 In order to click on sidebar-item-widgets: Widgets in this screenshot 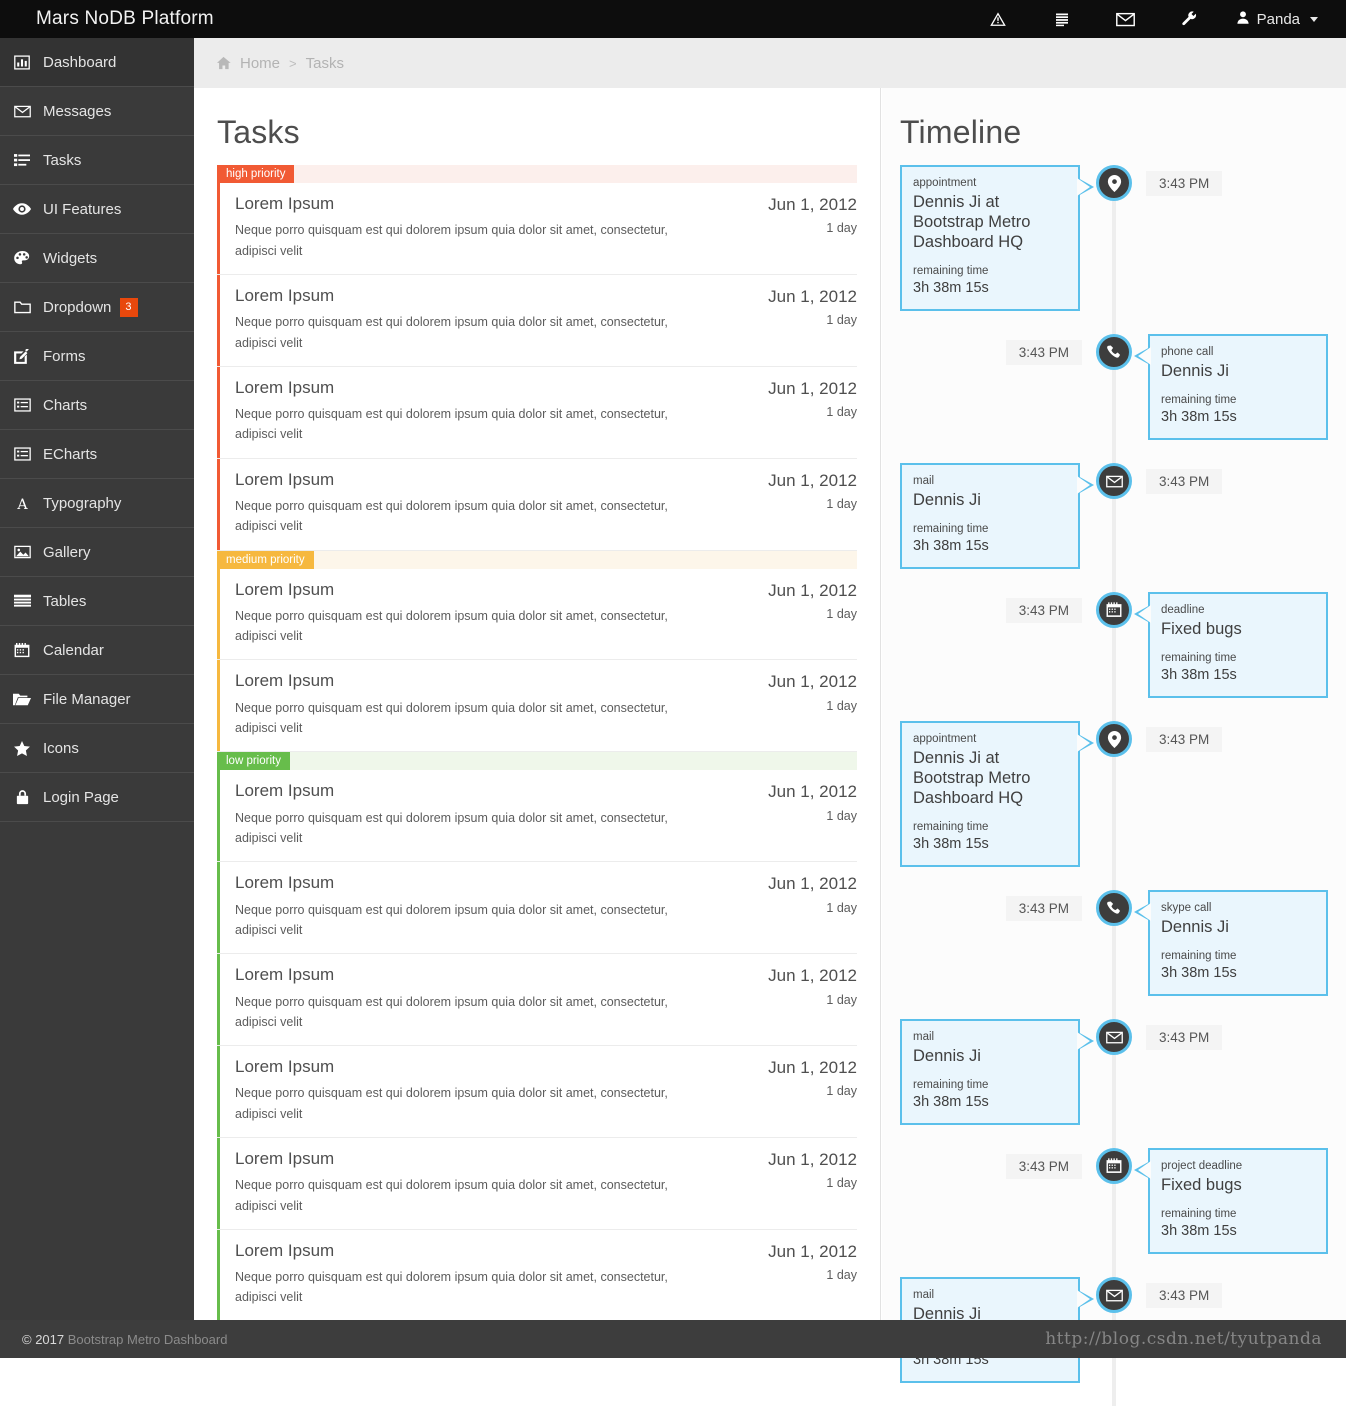, I will do `click(97, 258)`.